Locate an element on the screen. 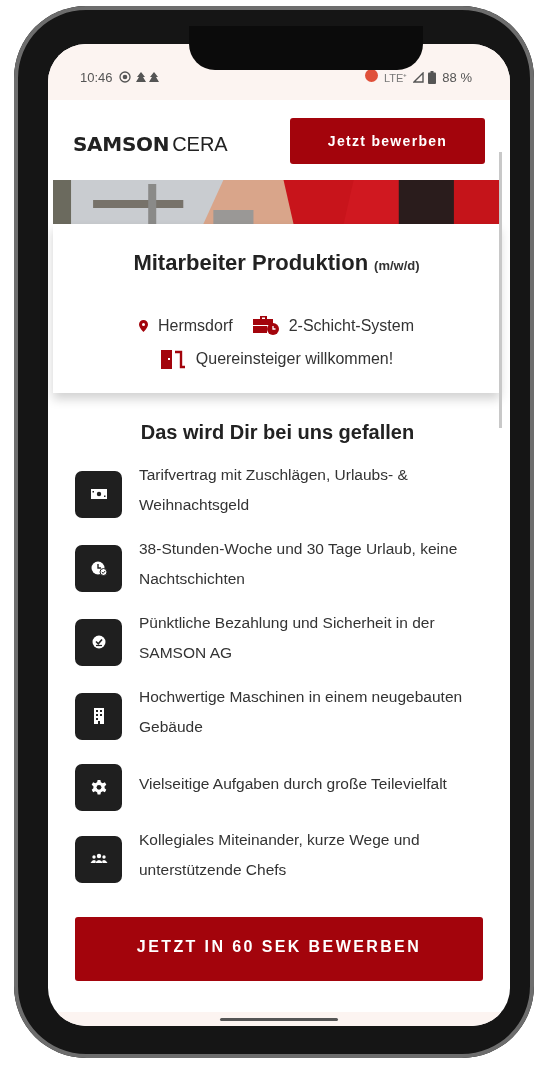 This screenshot has width=534, height=1066. benefit-text: Kollegiales Miteinander, kurze Wege und unterstützende Chefs is located at coordinates (280, 855).